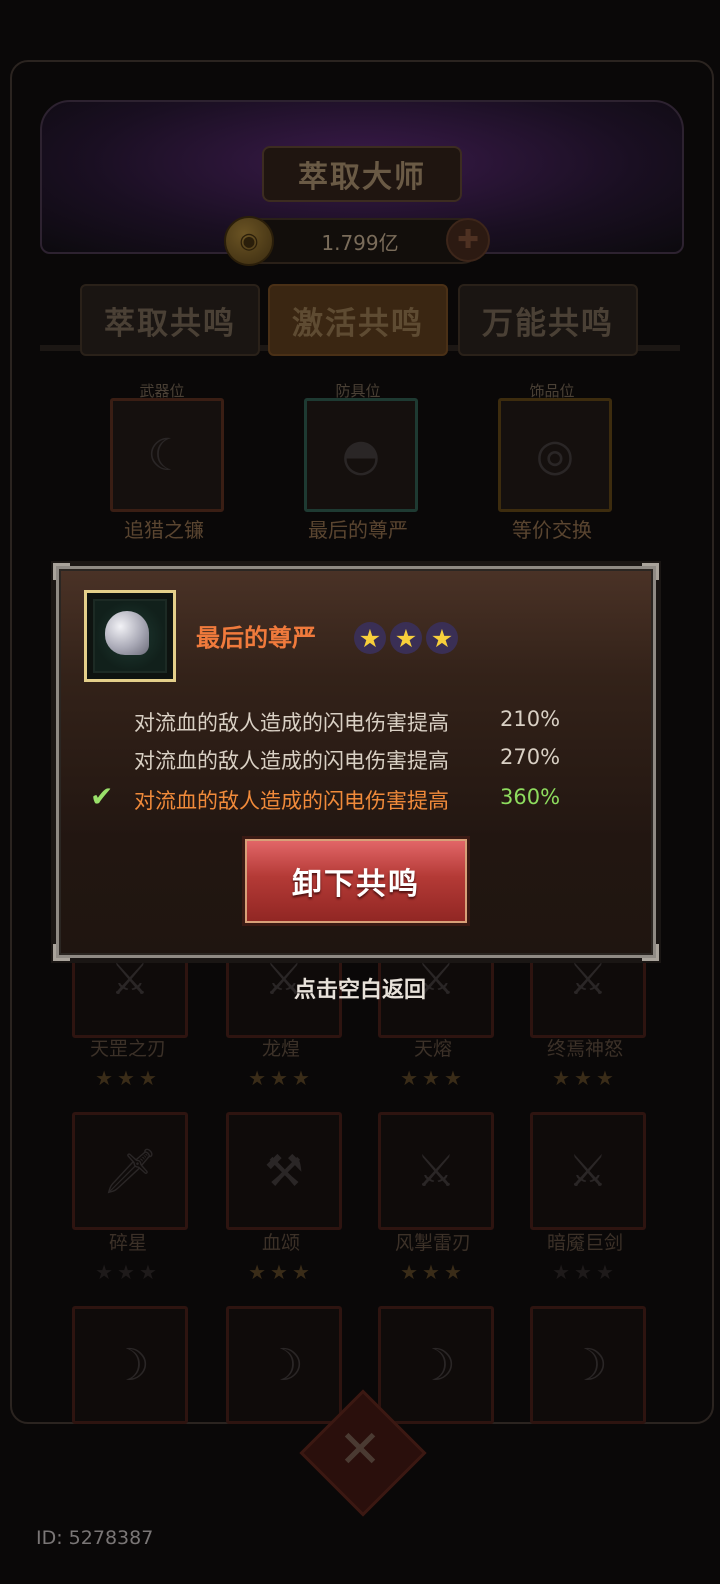 The image size is (720, 1584). I want to click on grid-item-name: 龙煌, so click(280, 1049).